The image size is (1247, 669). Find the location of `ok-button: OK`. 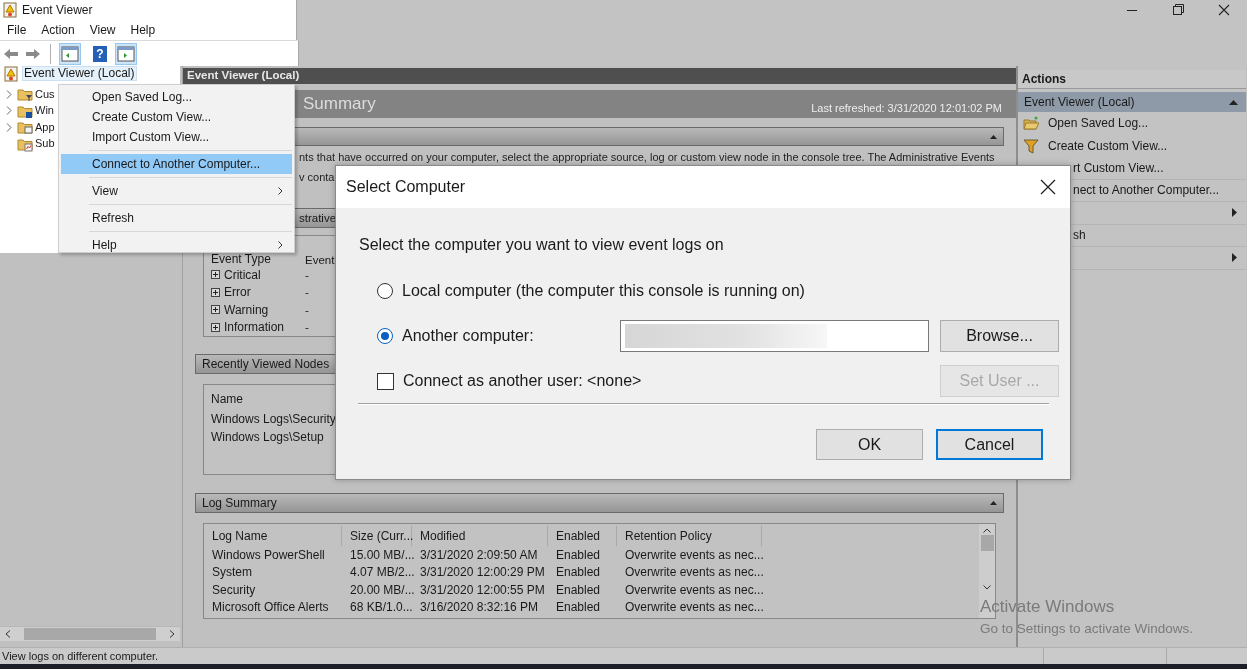

ok-button: OK is located at coordinates (869, 444).